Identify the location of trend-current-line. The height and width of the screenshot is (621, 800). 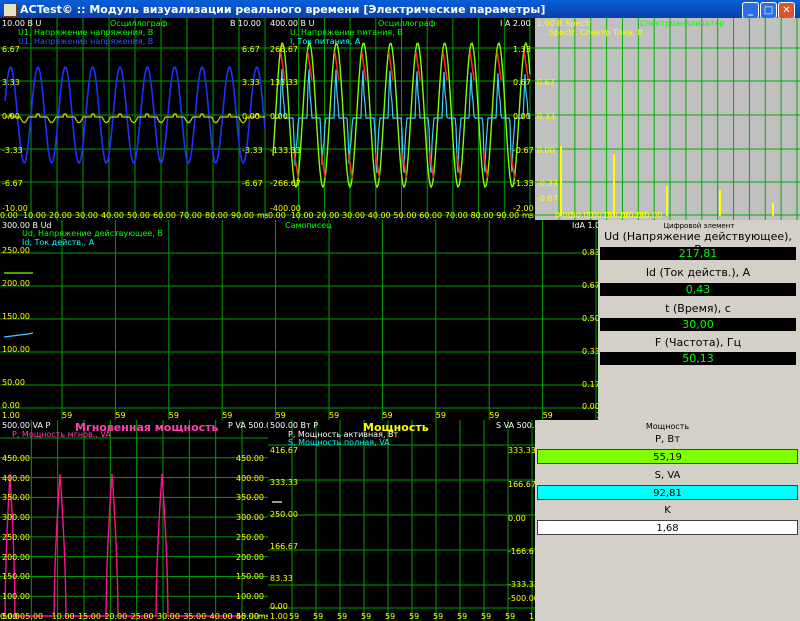
(18, 335).